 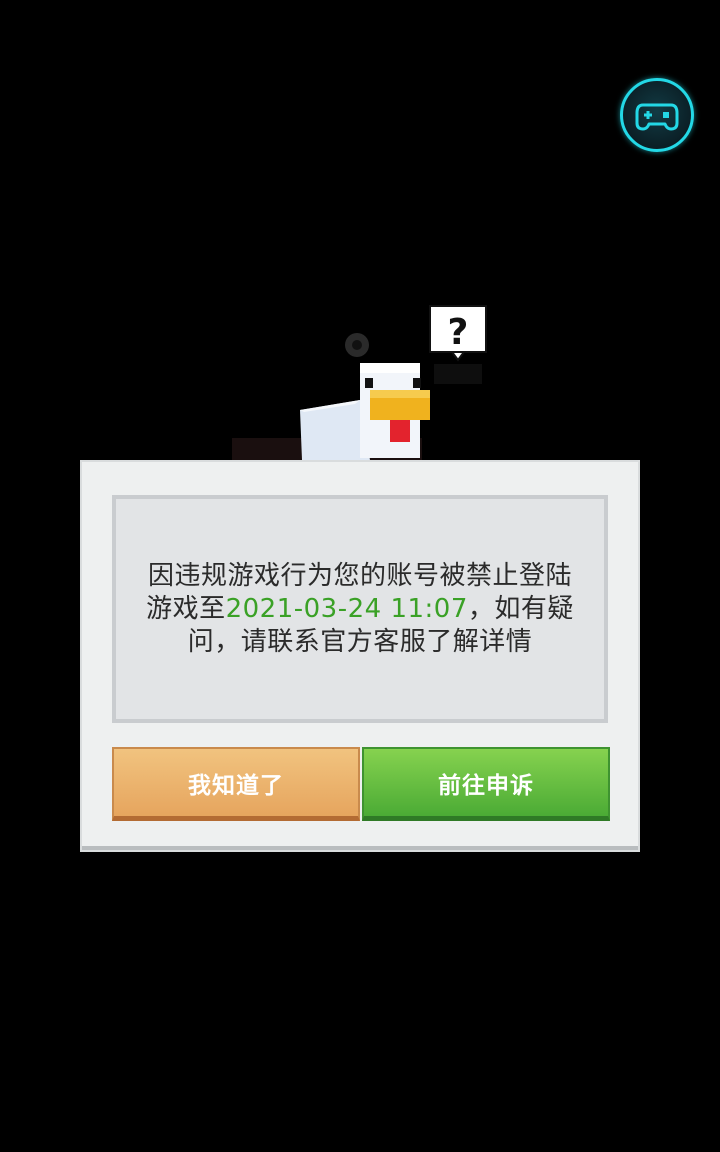 I want to click on gear-icon, so click(x=357, y=345).